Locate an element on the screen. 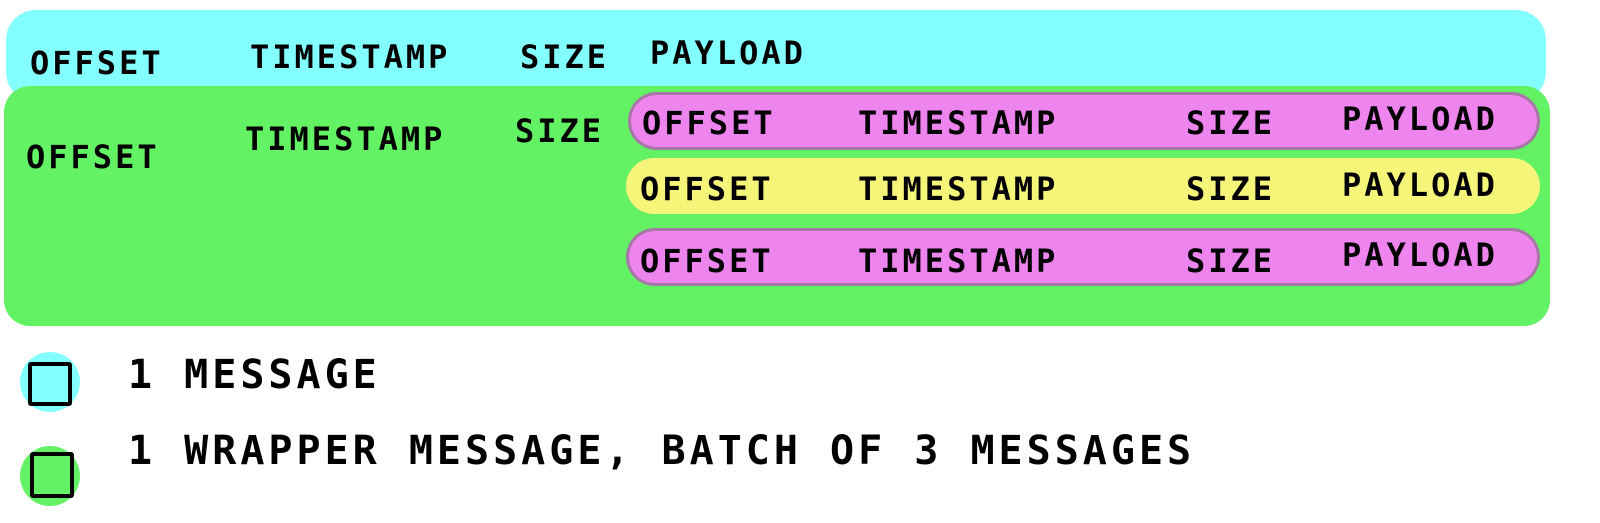 This screenshot has height=523, width=1600. inner-message-1-offset: OFFSET is located at coordinates (709, 123).